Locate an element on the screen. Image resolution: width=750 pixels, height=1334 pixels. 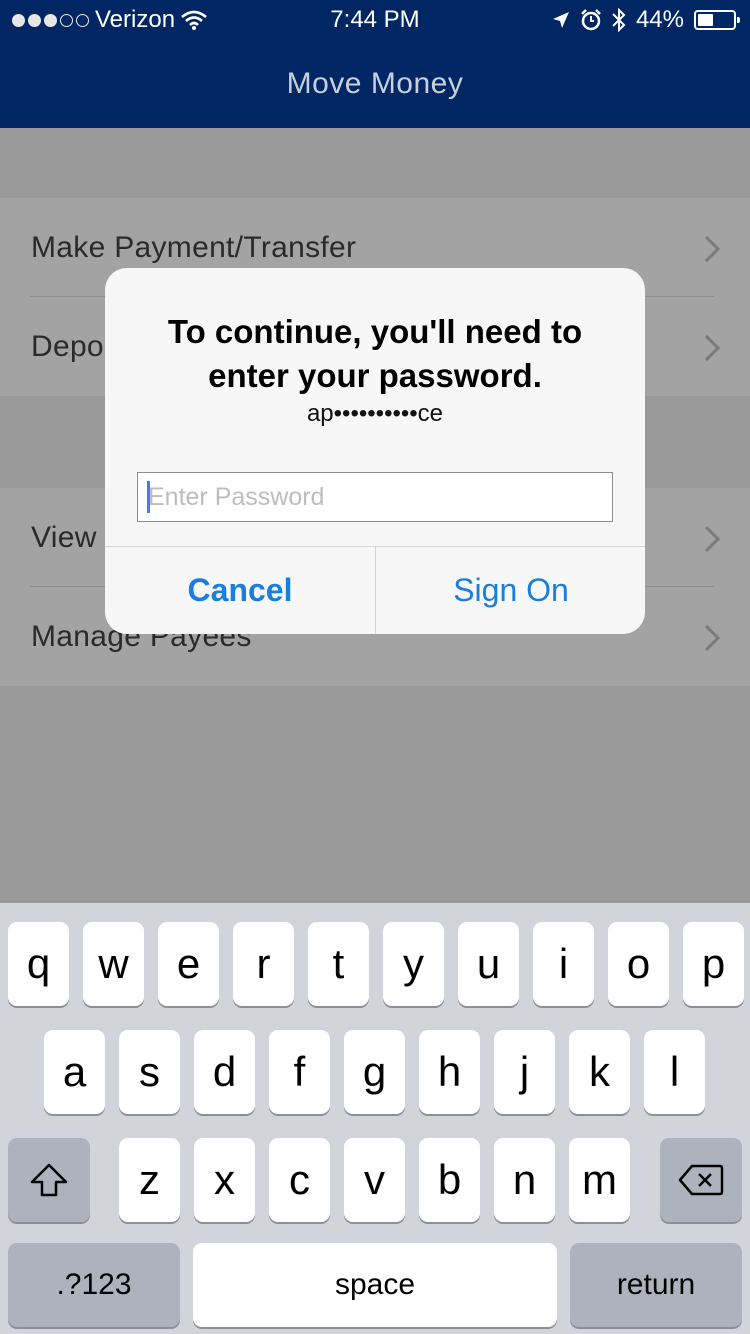
numbers-key: .?123 is located at coordinates (94, 1285).